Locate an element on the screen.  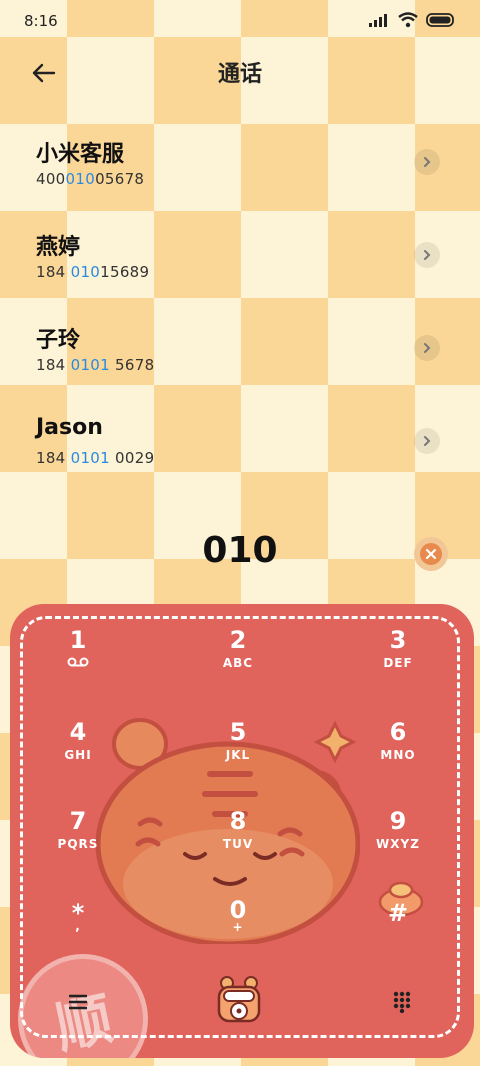
signal-icon is located at coordinates (378, 20).